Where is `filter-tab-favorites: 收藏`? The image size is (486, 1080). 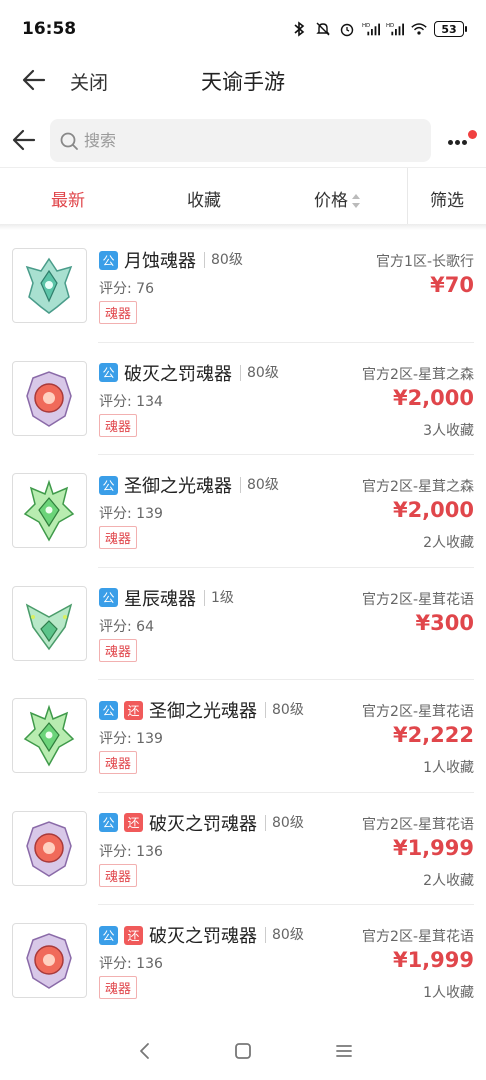 filter-tab-favorites: 收藏 is located at coordinates (204, 198).